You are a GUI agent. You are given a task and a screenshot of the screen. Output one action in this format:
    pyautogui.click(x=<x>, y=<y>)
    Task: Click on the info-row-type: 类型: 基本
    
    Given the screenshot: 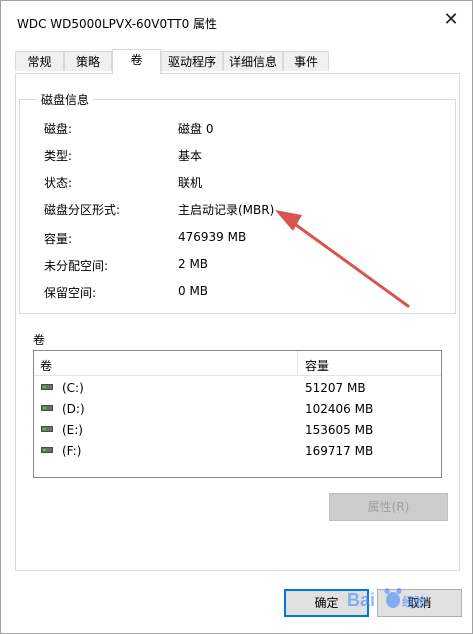 What is the action you would take?
    pyautogui.click(x=244, y=156)
    